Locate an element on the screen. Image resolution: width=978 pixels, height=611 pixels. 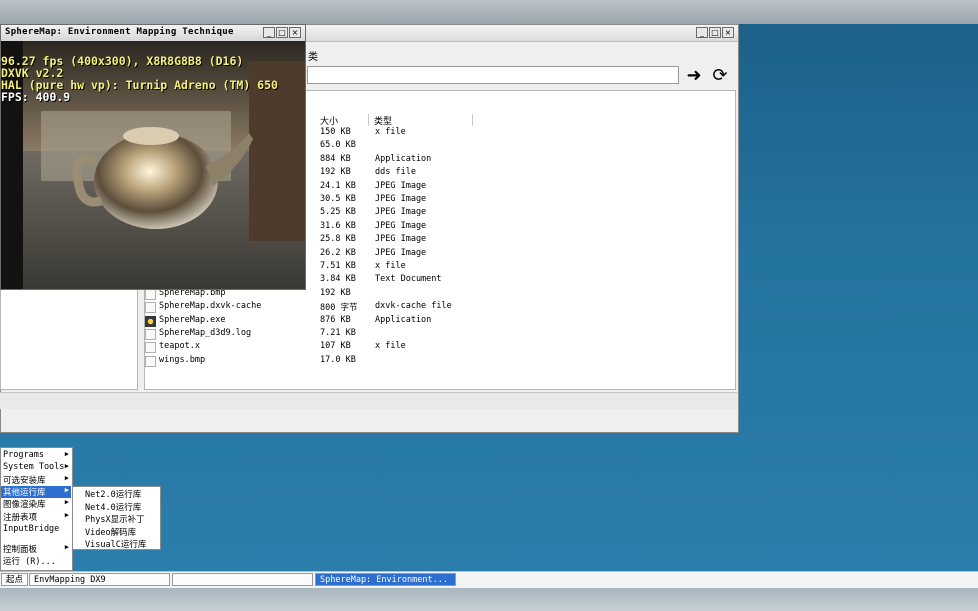
file-name: wings.bmp is located at coordinates (182, 359).